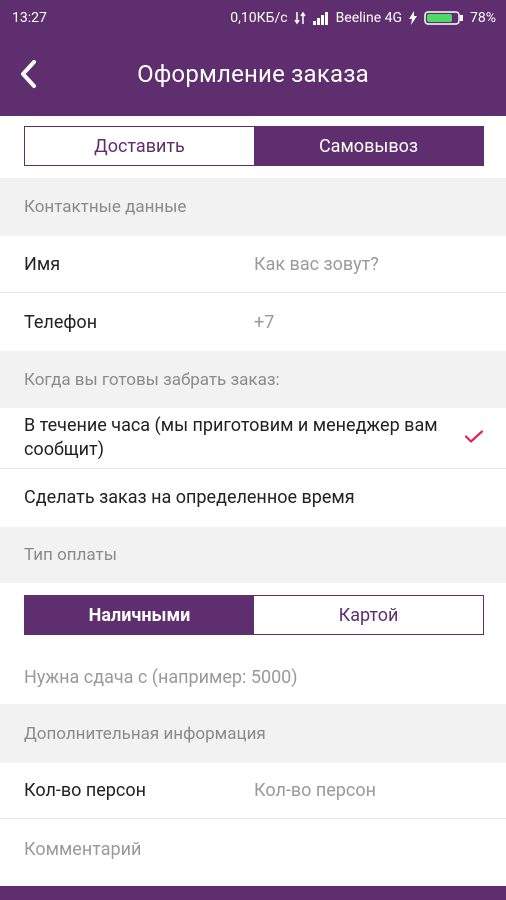 Image resolution: width=506 pixels, height=900 pixels. Describe the element at coordinates (139, 146) in the screenshot. I see `delivery-option-deliver: Доставить` at that location.